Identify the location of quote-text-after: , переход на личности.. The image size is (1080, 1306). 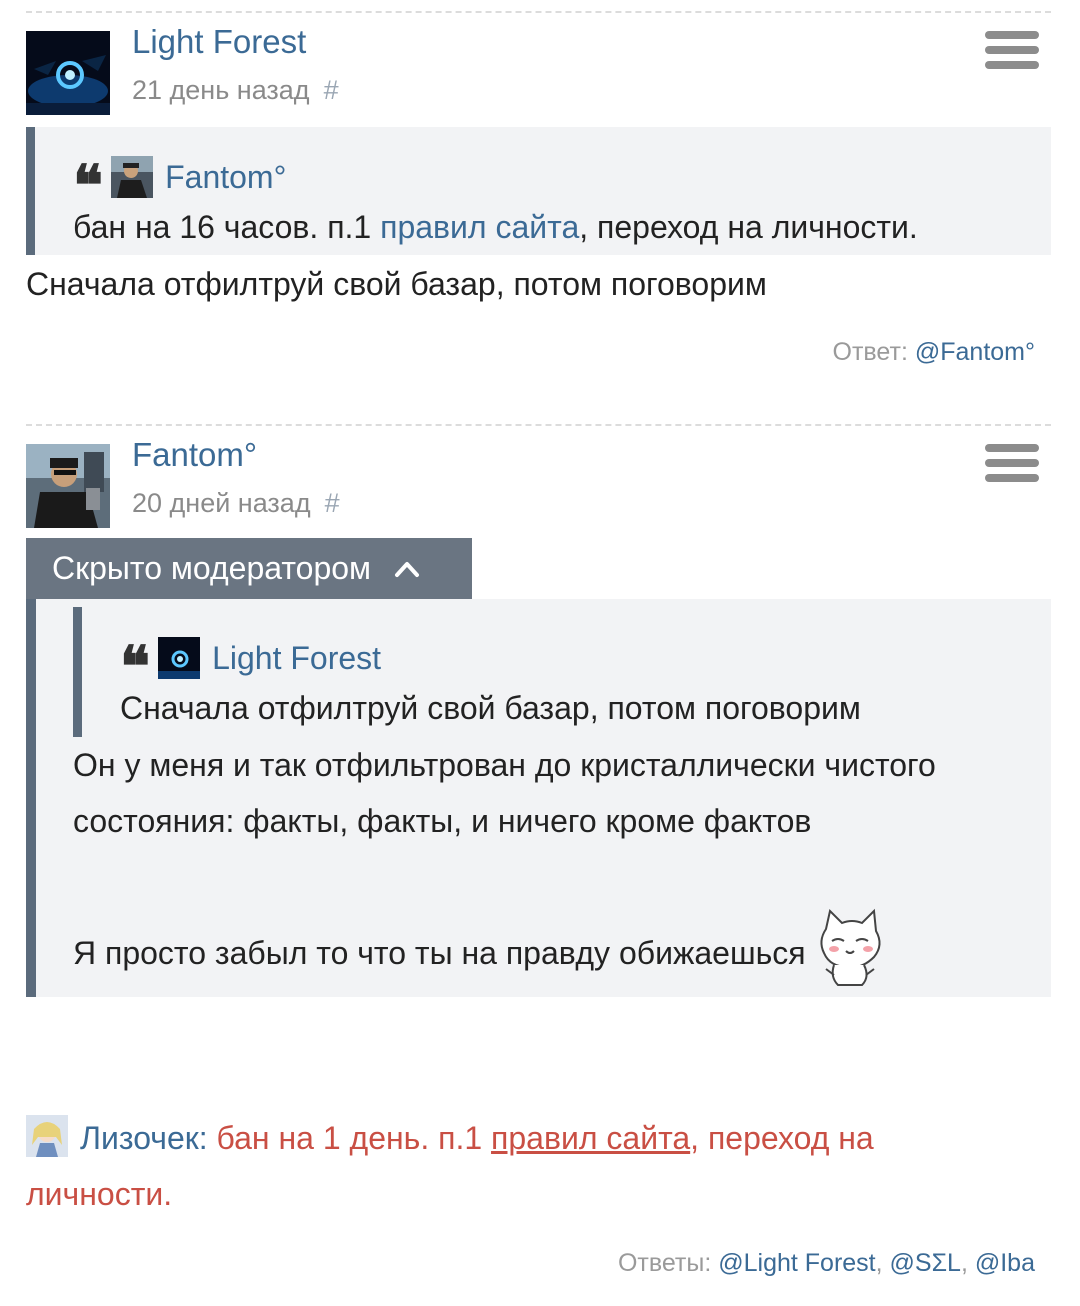
(748, 227).